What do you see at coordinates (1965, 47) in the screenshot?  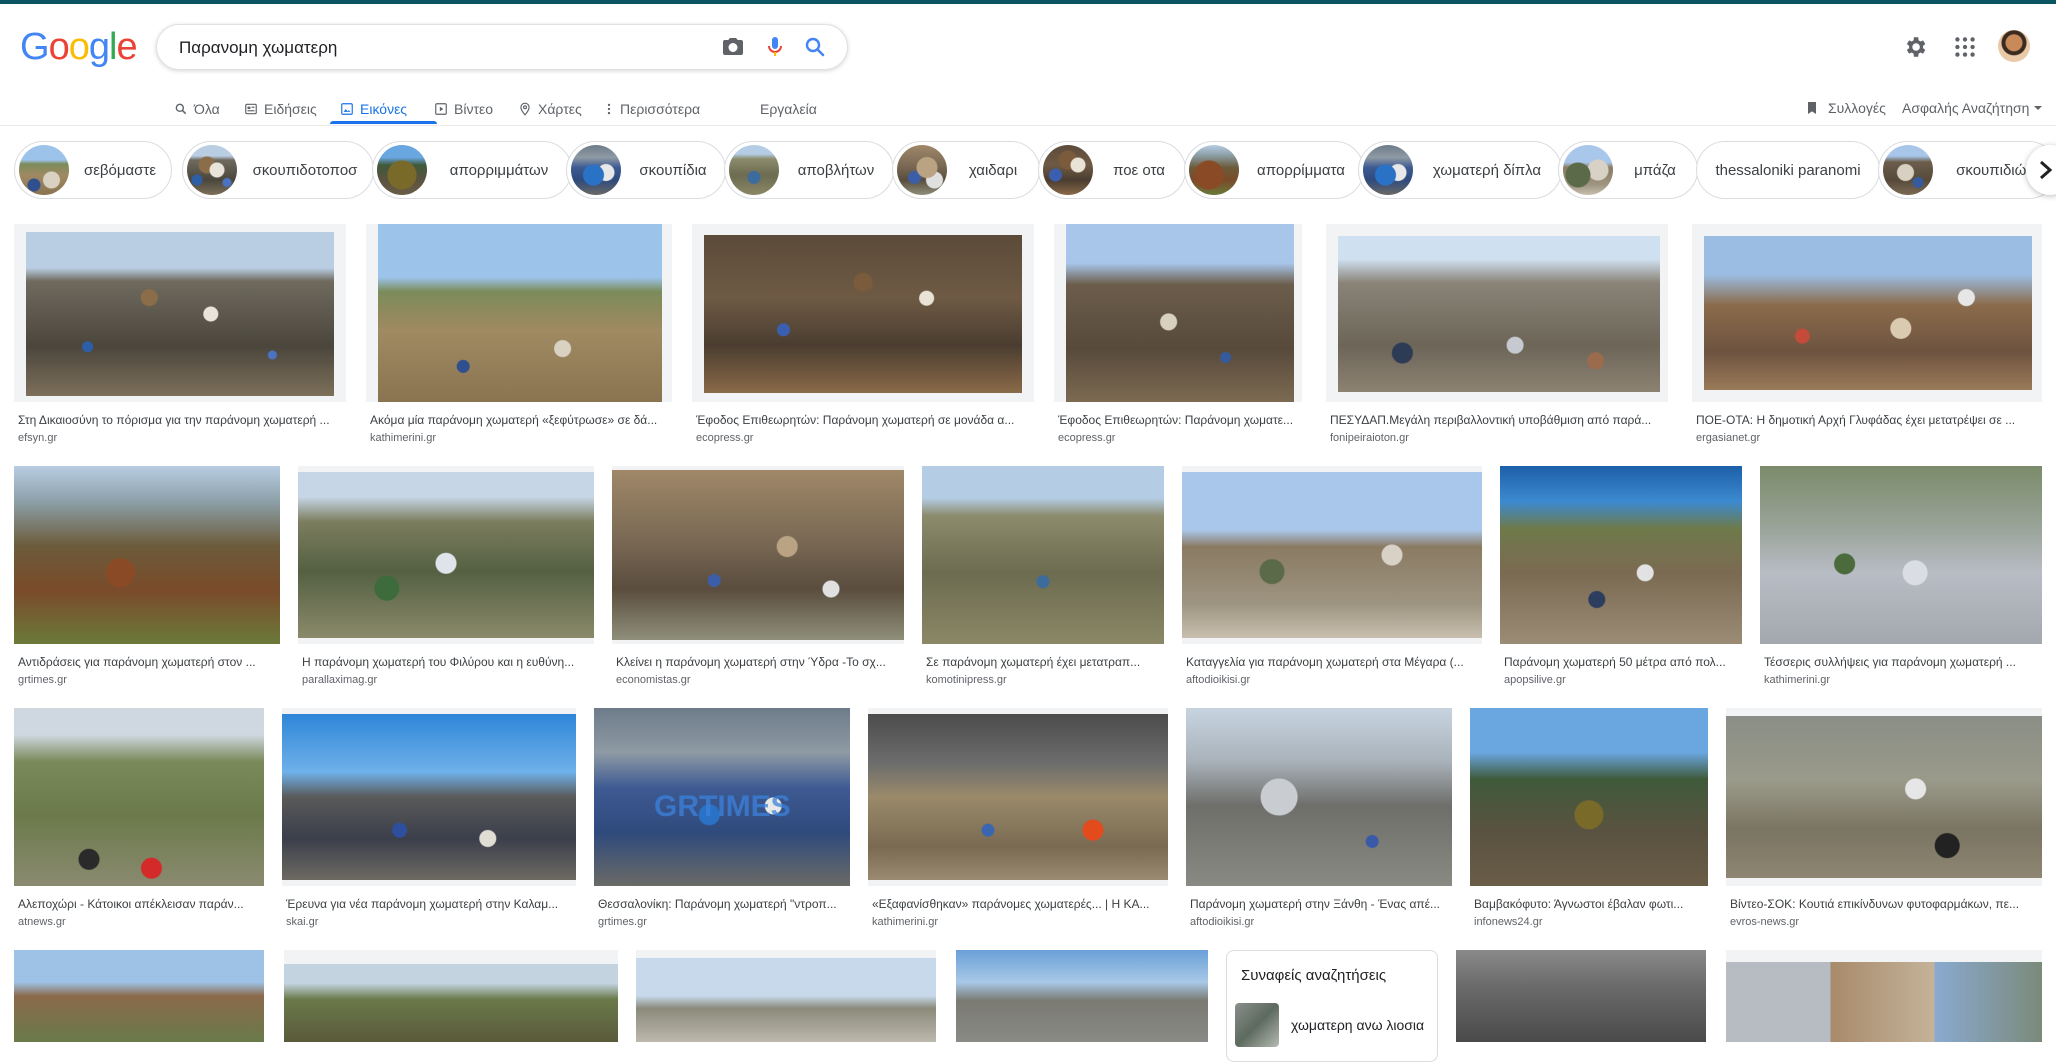 I see `apps-grid-icon` at bounding box center [1965, 47].